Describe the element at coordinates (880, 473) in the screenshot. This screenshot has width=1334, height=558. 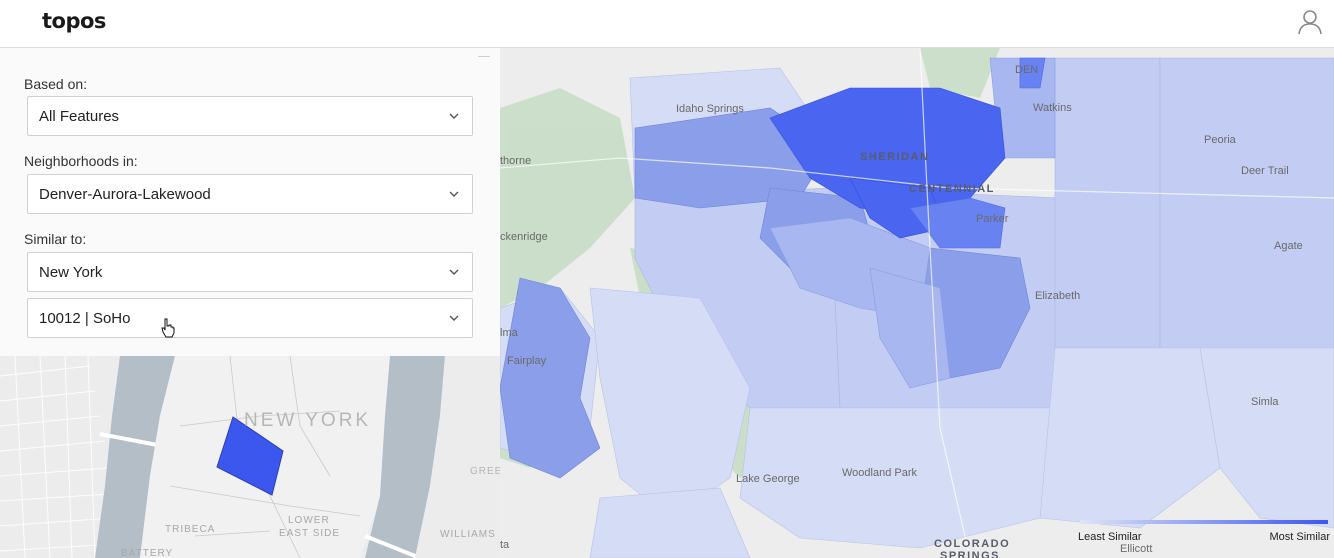
I see `map-label-woodland-park: Woodland Park` at that location.